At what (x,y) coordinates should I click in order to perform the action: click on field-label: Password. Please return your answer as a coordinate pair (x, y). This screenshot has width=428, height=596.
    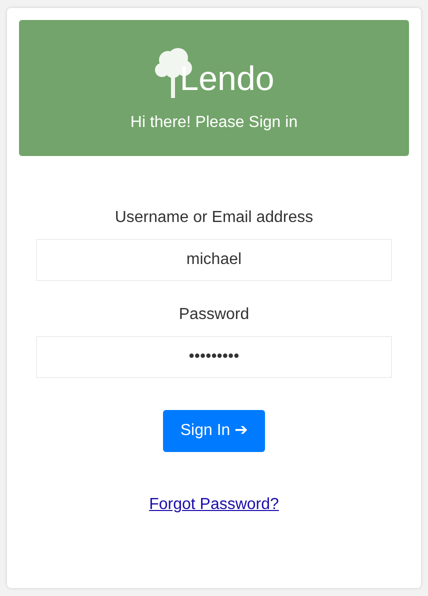
    Looking at the image, I should click on (214, 315).